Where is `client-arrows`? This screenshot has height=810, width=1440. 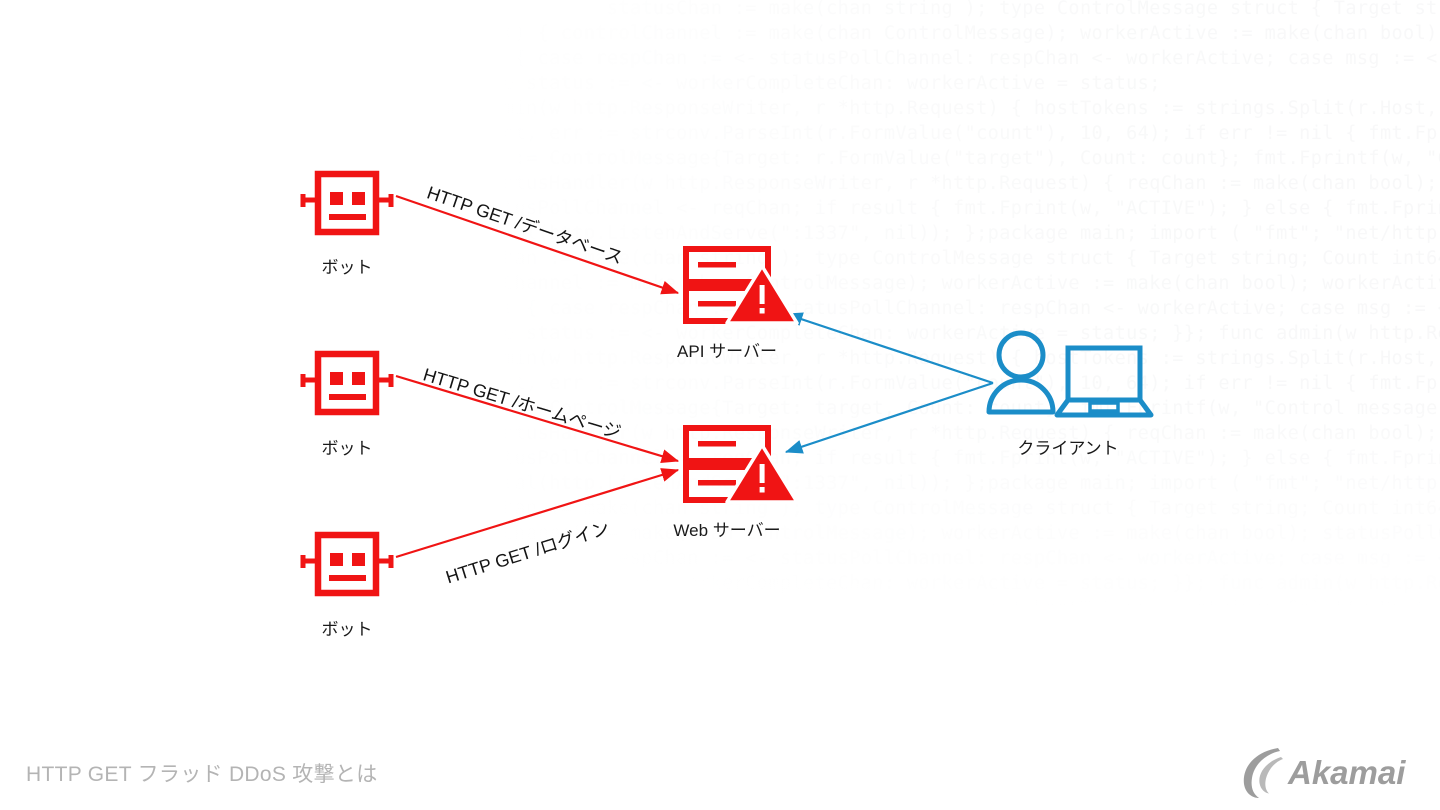 client-arrows is located at coordinates (889, 383).